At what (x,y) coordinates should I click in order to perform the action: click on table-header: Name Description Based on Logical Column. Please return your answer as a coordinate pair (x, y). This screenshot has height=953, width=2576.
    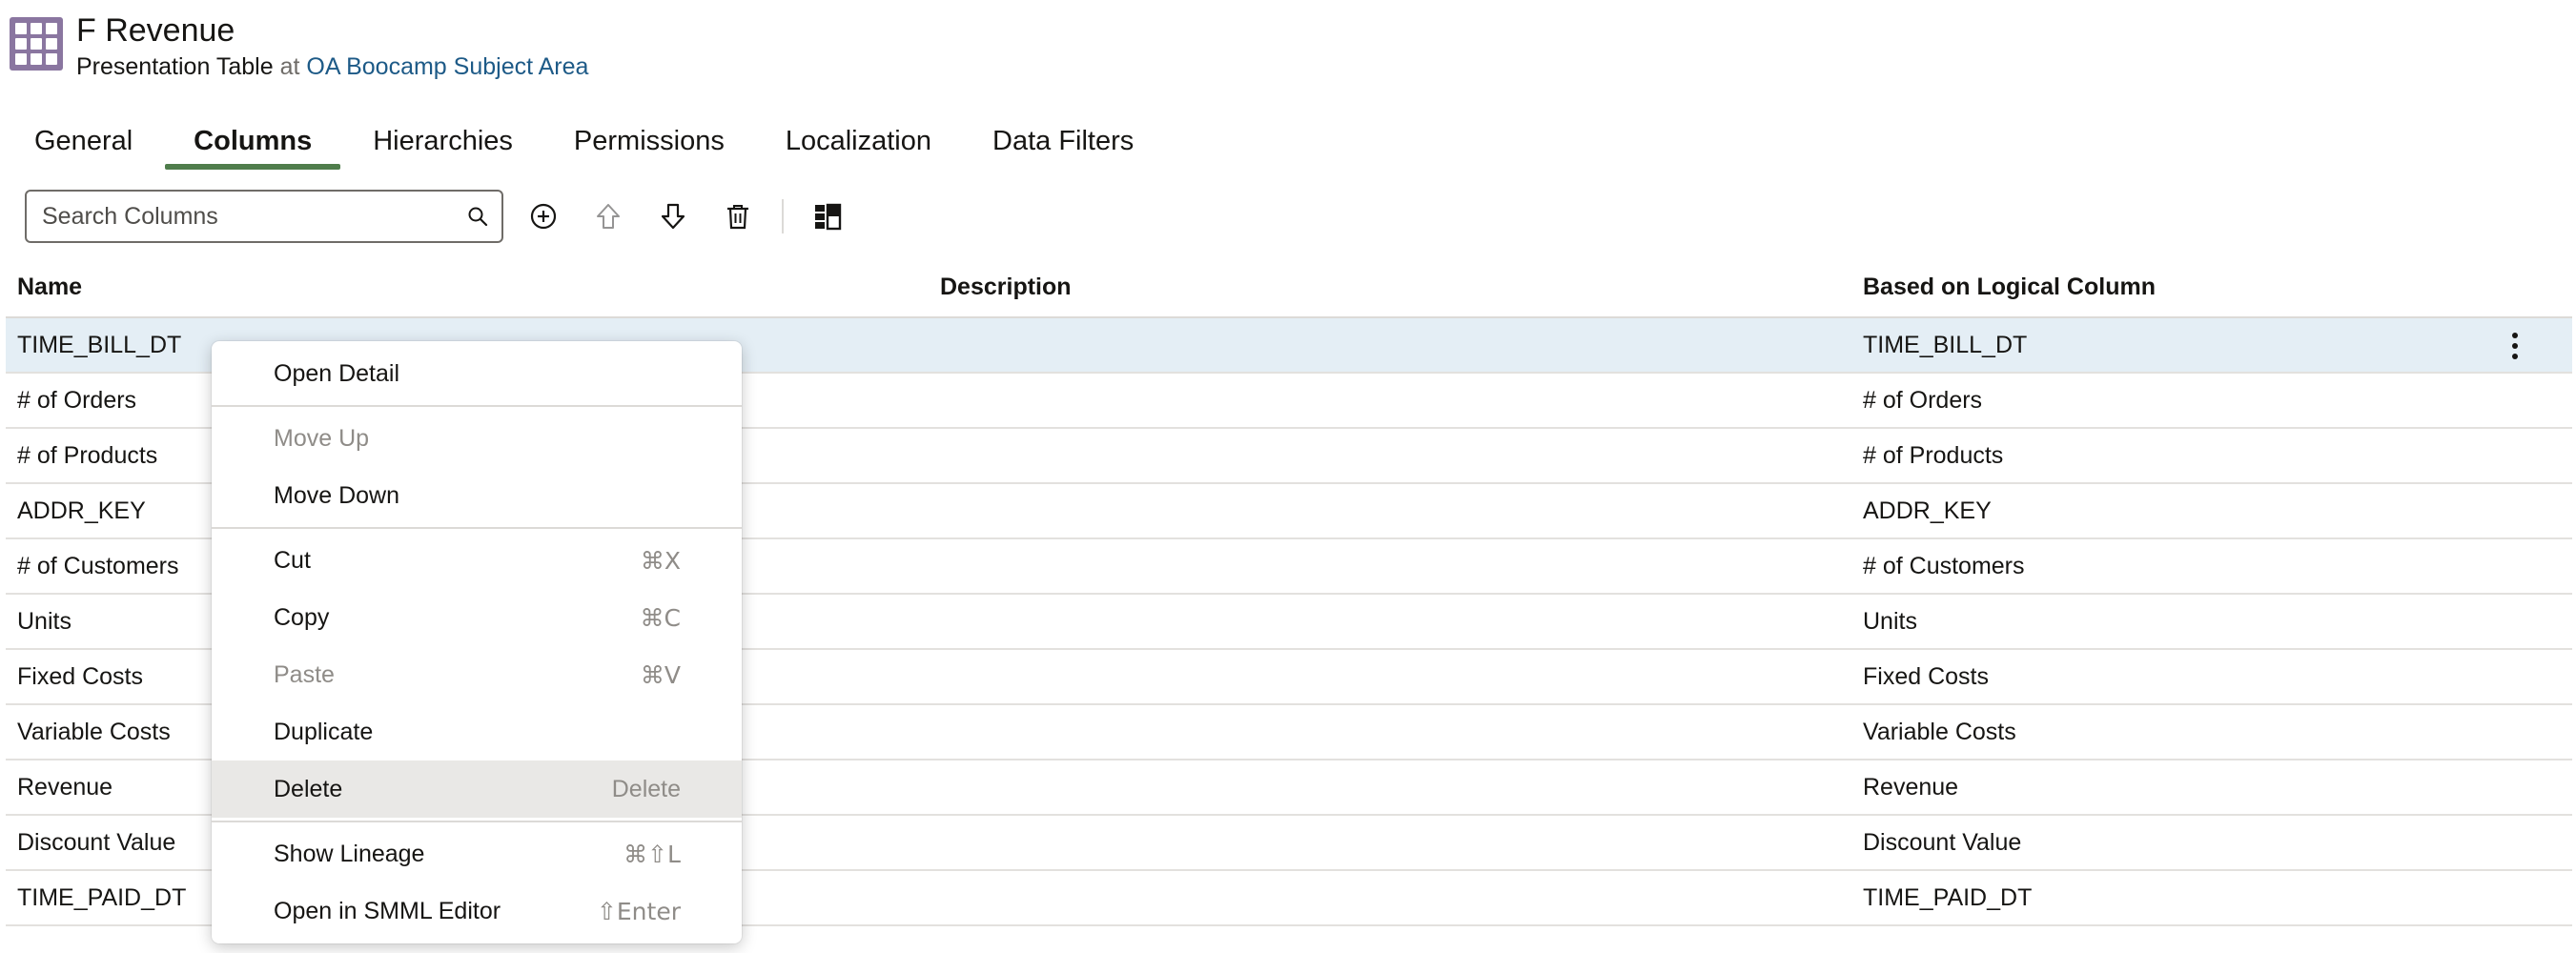
    Looking at the image, I should click on (1289, 287).